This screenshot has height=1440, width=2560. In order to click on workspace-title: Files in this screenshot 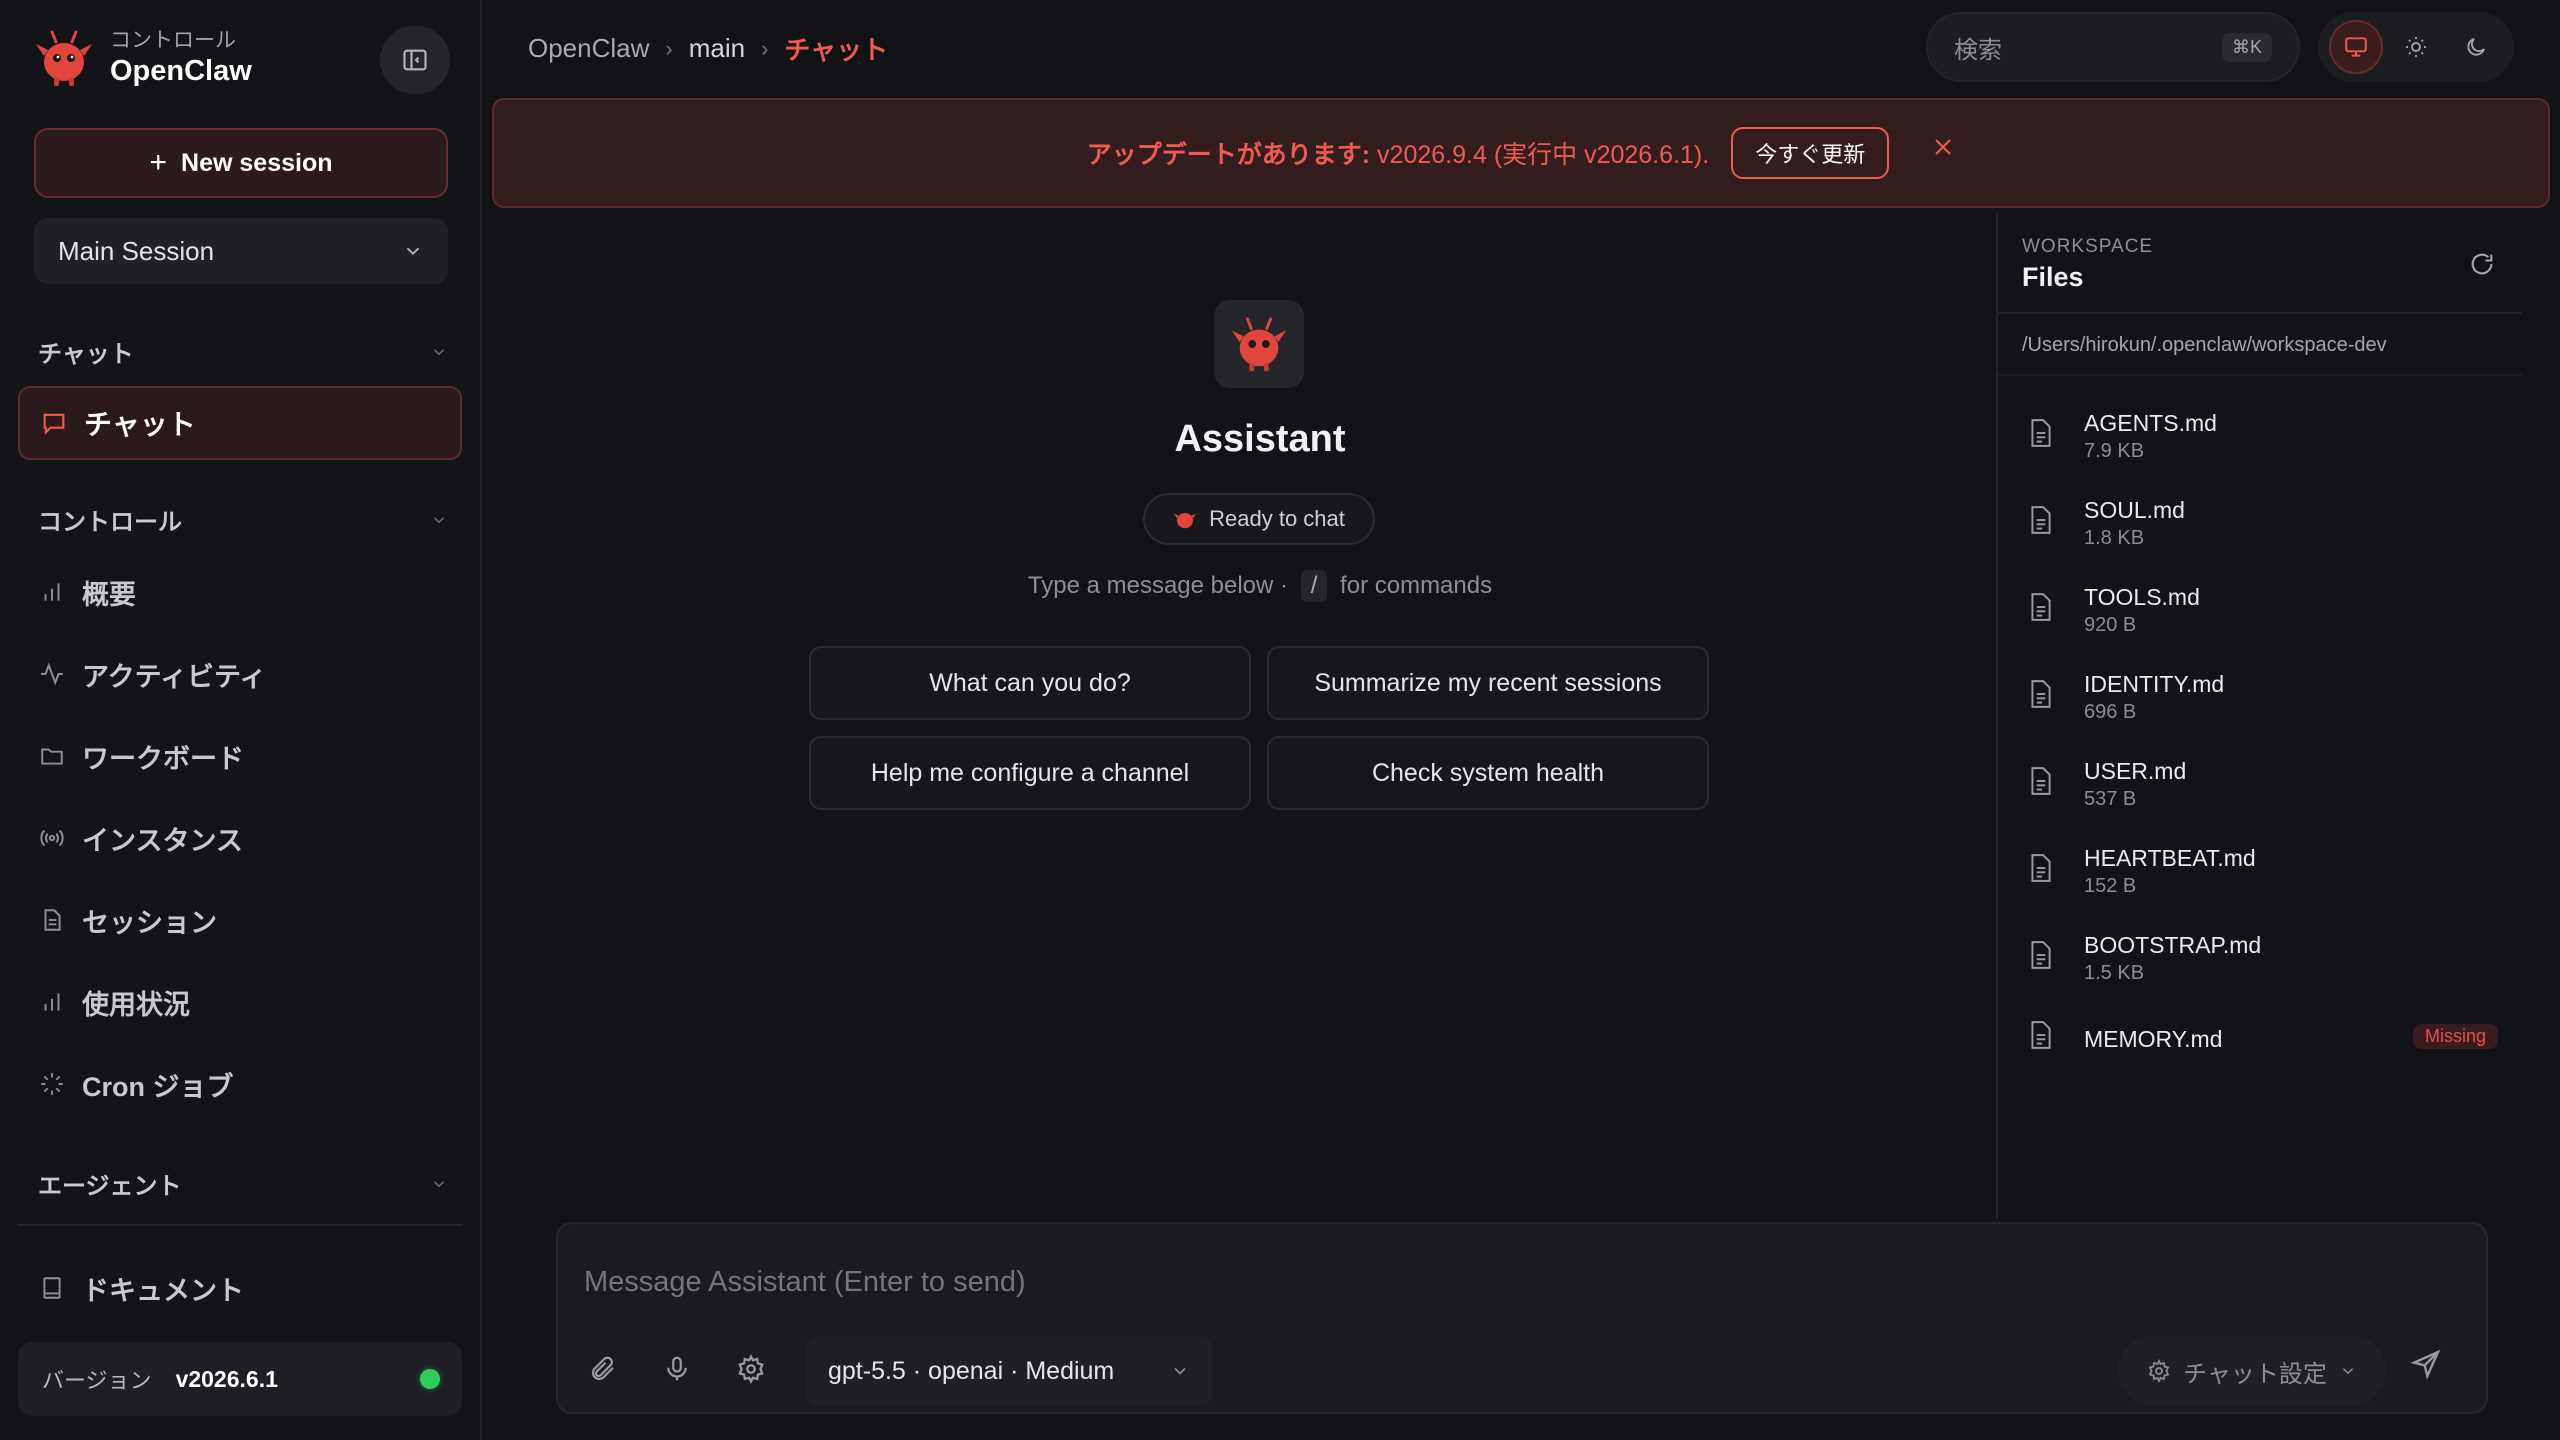, I will do `click(2053, 277)`.